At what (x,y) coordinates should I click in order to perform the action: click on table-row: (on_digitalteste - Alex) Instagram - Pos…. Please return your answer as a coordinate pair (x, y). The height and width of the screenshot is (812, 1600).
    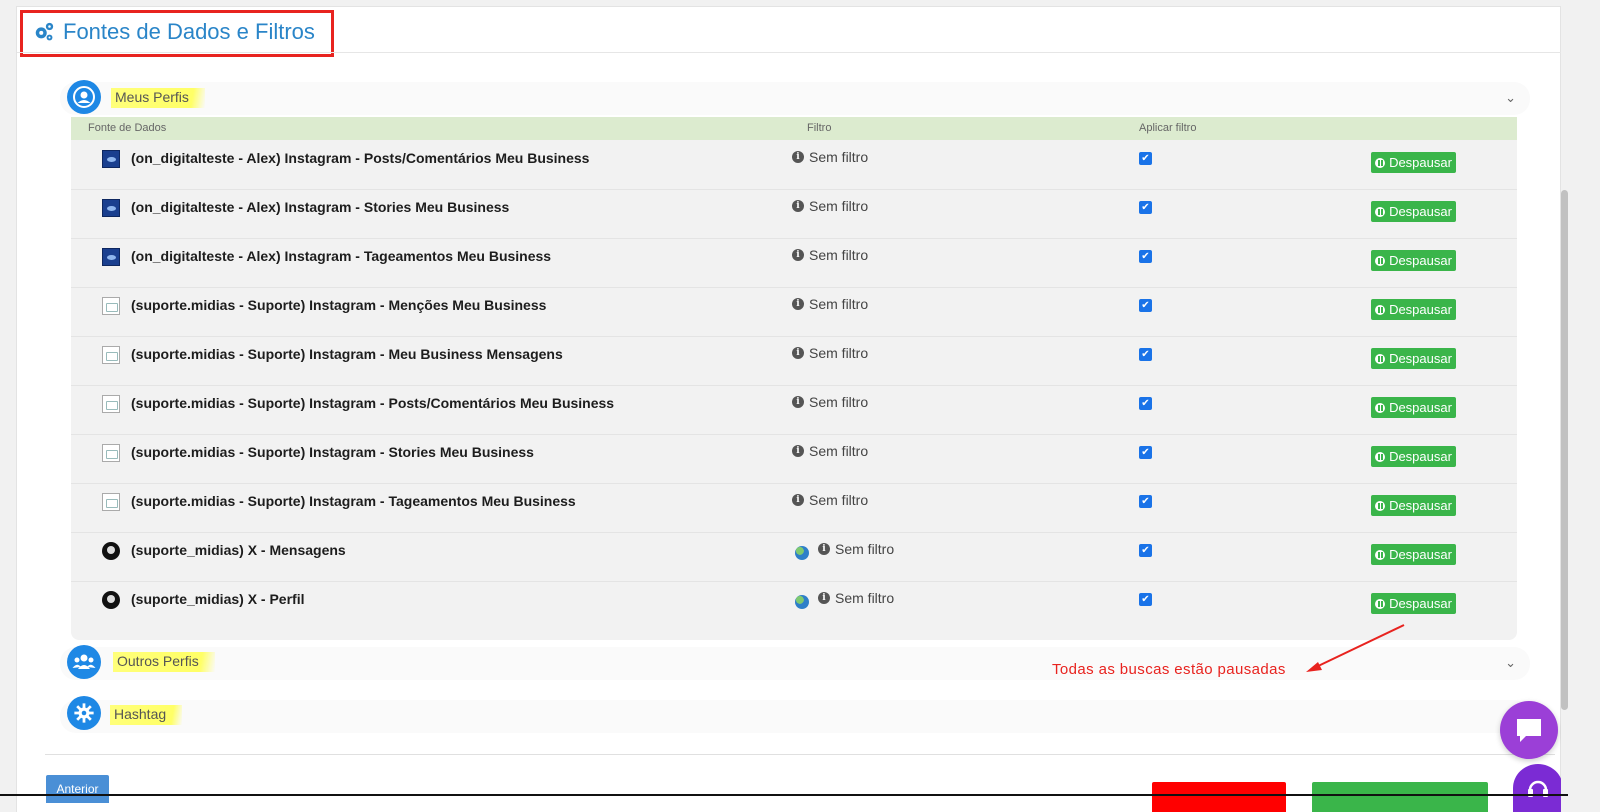
    Looking at the image, I should click on (794, 165).